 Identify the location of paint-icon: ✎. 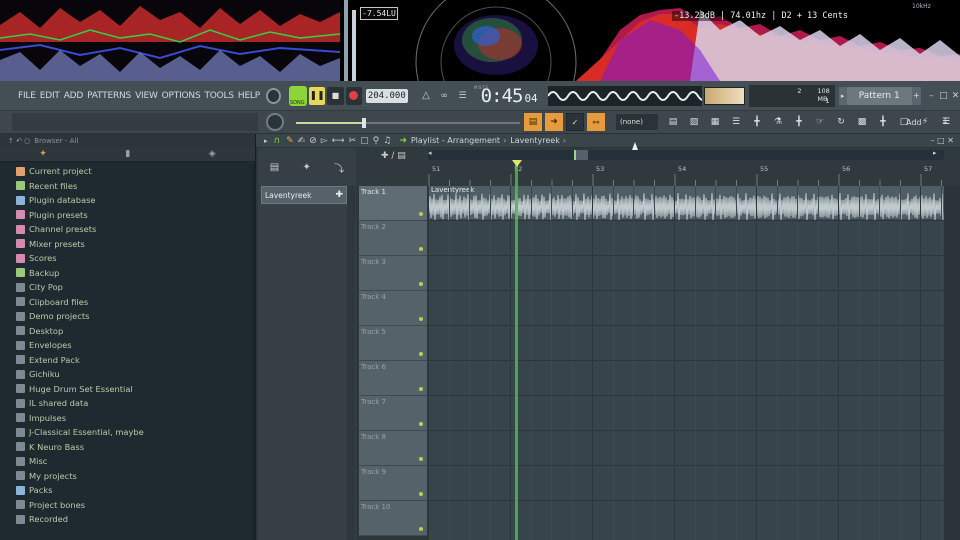
(290, 141).